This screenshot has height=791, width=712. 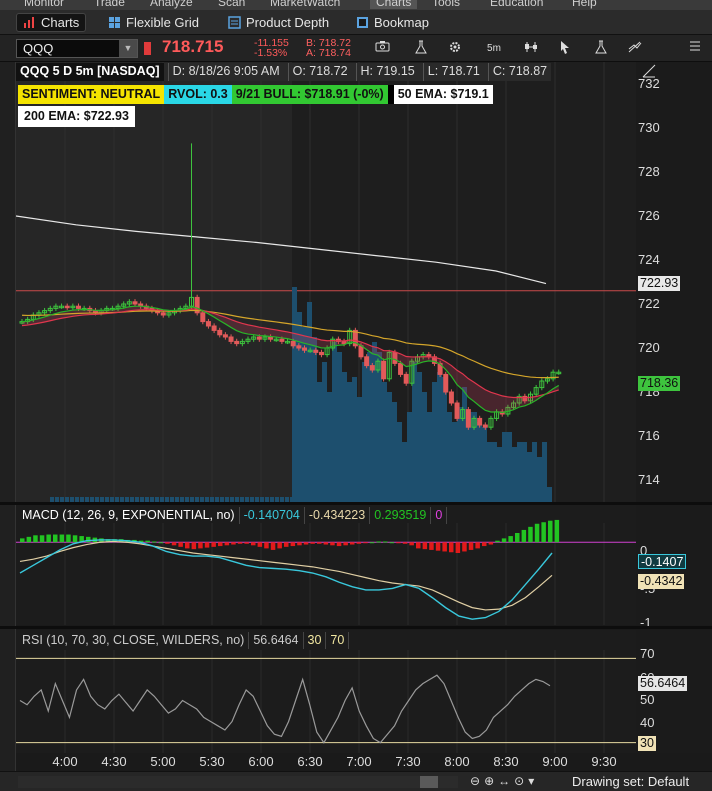 What do you see at coordinates (455, 48) in the screenshot?
I see `gear-icon` at bounding box center [455, 48].